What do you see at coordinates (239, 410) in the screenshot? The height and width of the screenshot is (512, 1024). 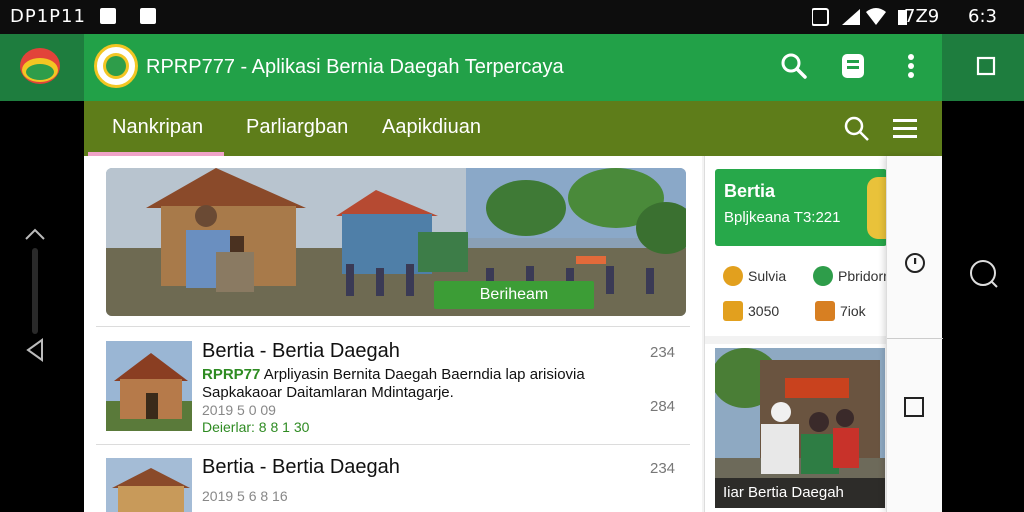 I see `news-date: 2019 5 0 09` at bounding box center [239, 410].